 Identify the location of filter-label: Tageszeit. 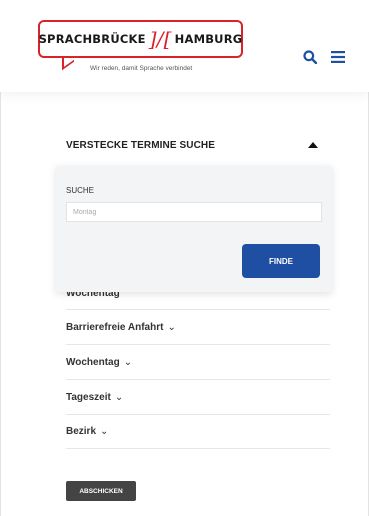
(88, 397).